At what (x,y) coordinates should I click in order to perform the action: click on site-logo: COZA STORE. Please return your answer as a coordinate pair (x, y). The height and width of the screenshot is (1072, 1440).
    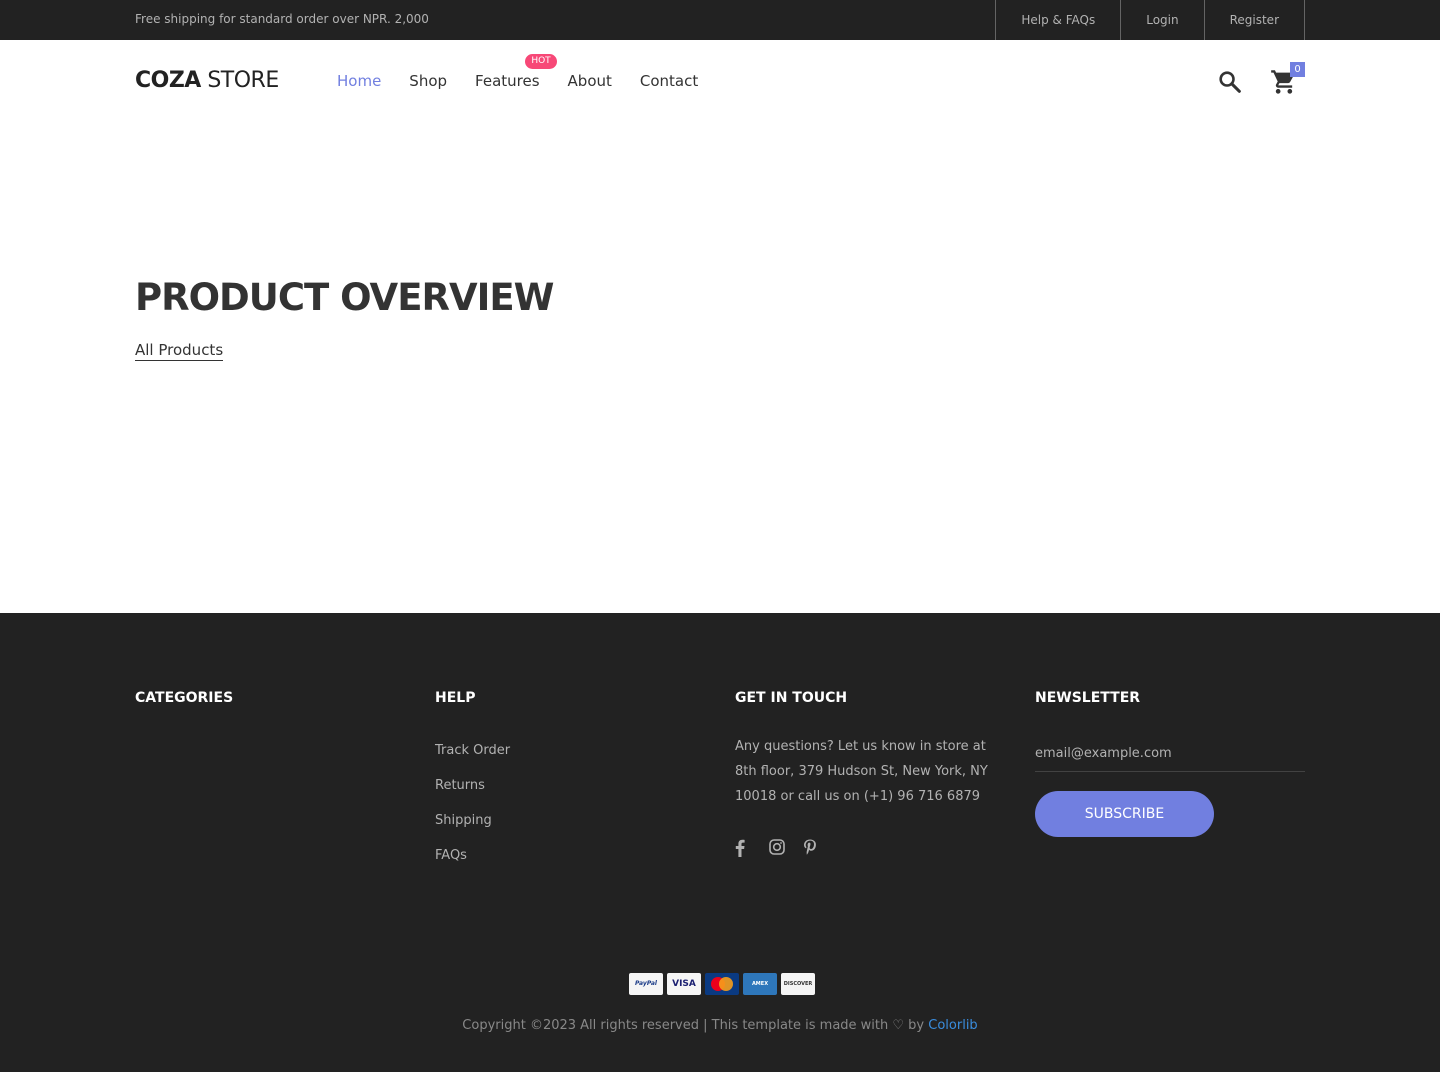
    Looking at the image, I should click on (207, 80).